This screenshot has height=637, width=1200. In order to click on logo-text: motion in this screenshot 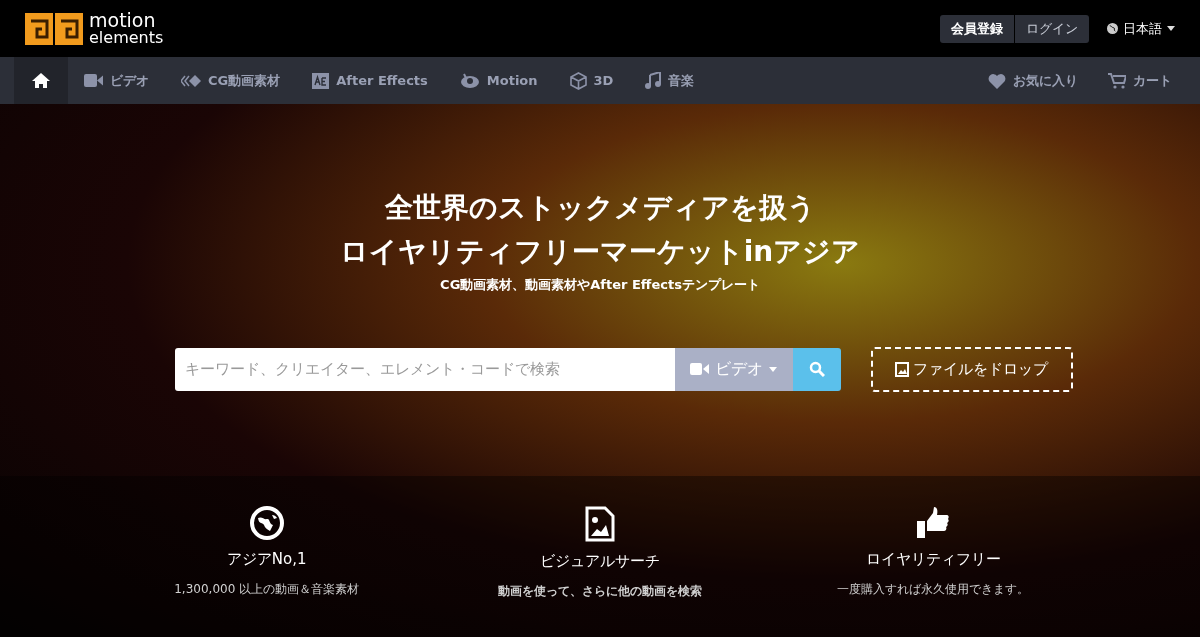, I will do `click(123, 20)`.